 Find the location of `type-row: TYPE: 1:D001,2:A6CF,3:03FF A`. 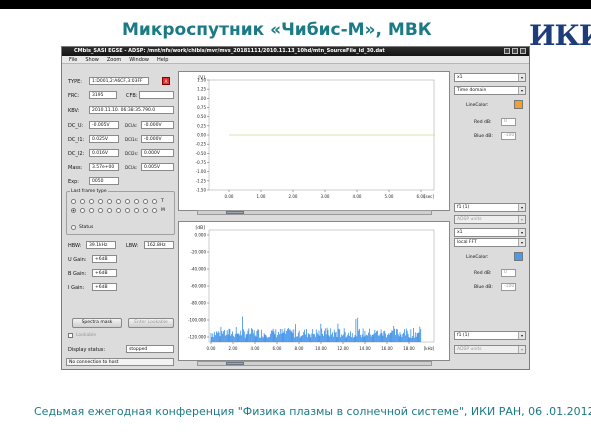

type-row: TYPE: 1:D001,2:A6CF,3:03FF A is located at coordinates (120, 81).